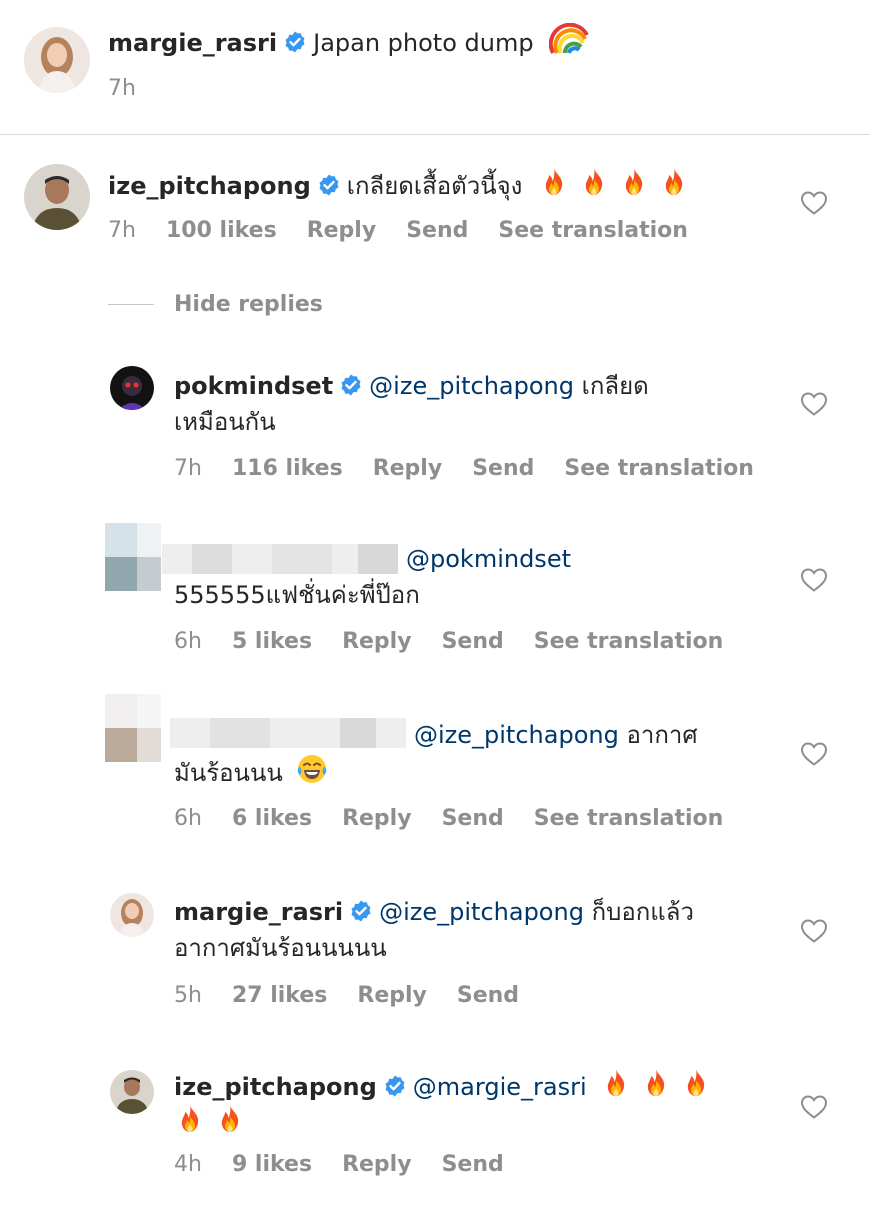 The width and height of the screenshot is (870, 1217). I want to click on reply-text: ize_pitchapong @margie_rasri, so click(447, 1086).